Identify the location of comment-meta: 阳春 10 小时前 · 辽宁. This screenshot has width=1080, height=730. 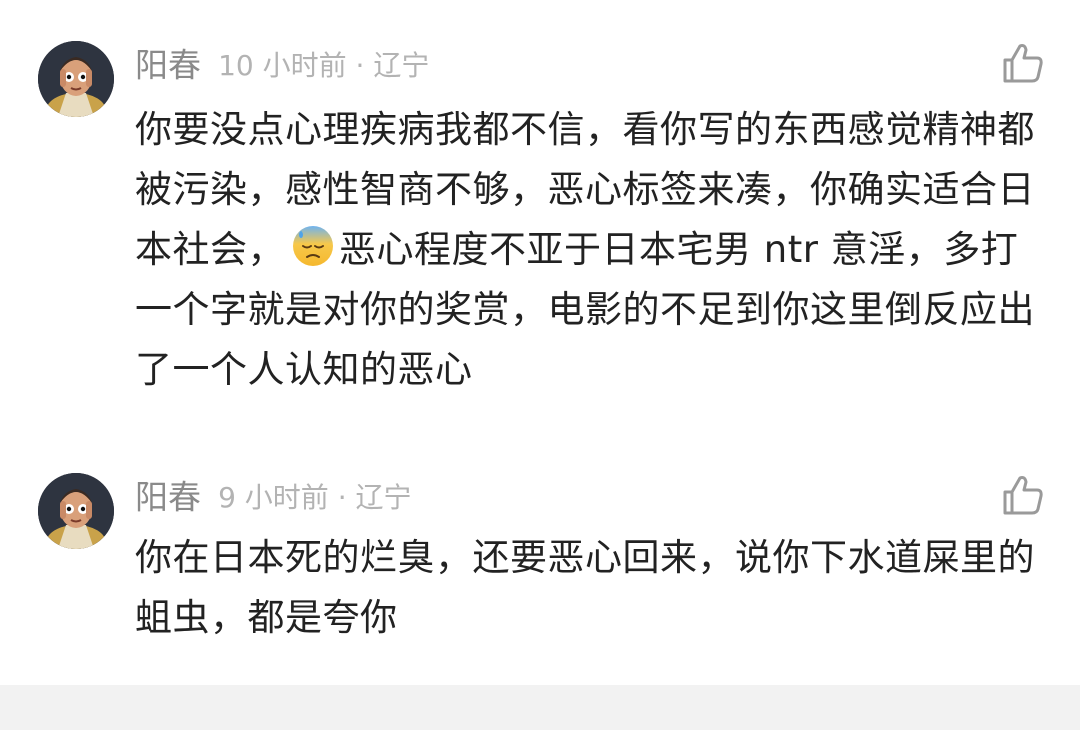
(282, 65).